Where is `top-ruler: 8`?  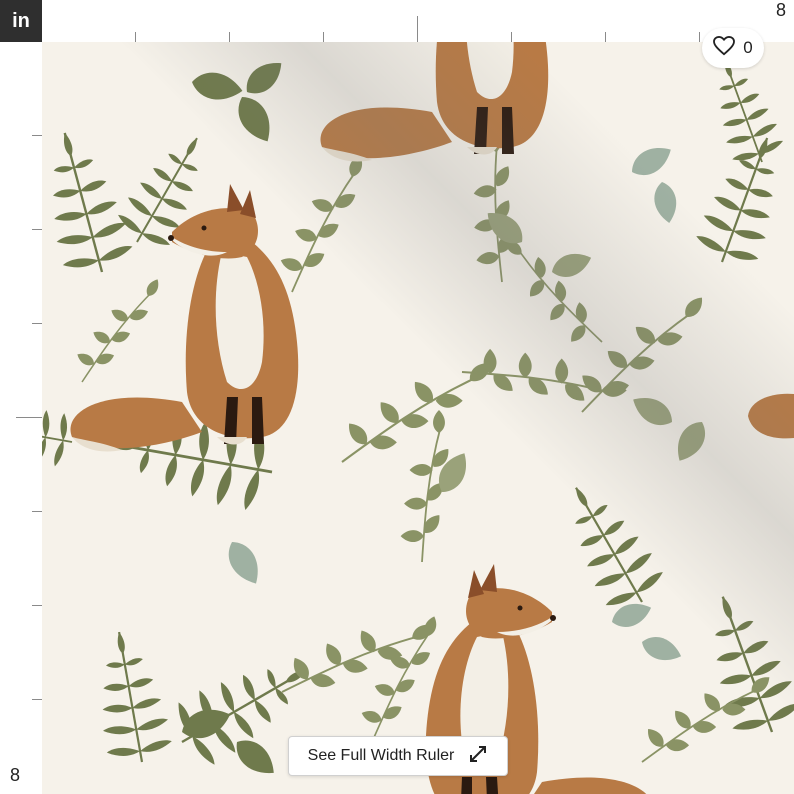
top-ruler: 8 is located at coordinates (418, 21).